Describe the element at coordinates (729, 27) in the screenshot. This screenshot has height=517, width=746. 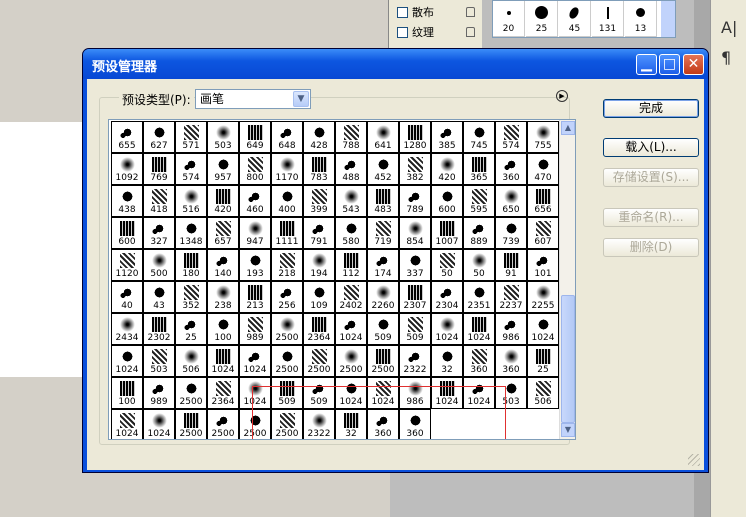
I see `character-icon: A|` at that location.